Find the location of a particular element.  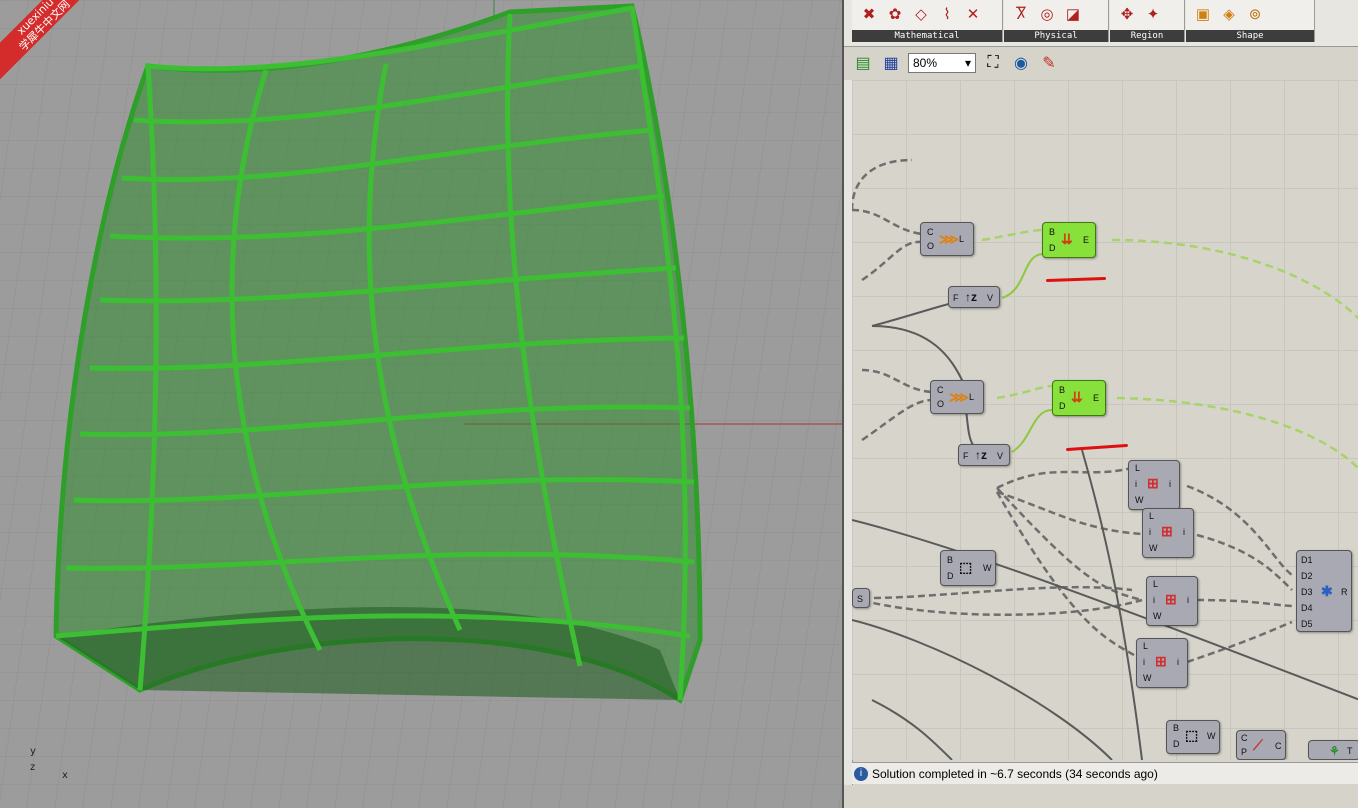

region1-icon: ✥ is located at coordinates (1127, 14).